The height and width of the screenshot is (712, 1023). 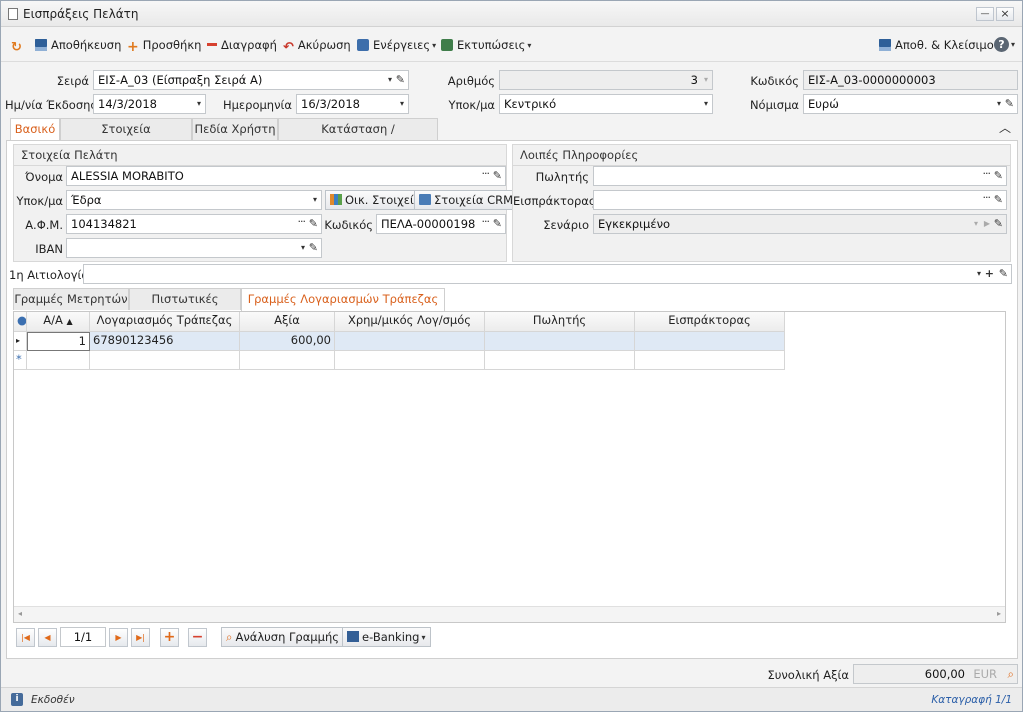 I want to click on column-header-bank-account: Λογαριασμός Τράπεζας, so click(x=165, y=322).